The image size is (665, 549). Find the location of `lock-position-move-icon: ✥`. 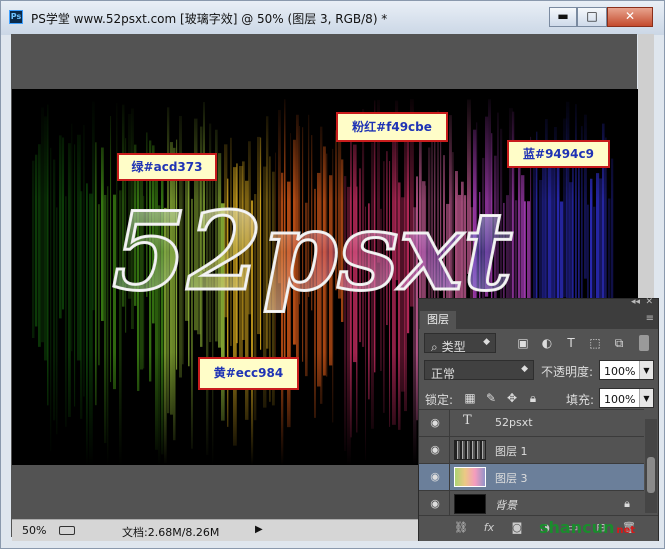

lock-position-move-icon: ✥ is located at coordinates (512, 398).